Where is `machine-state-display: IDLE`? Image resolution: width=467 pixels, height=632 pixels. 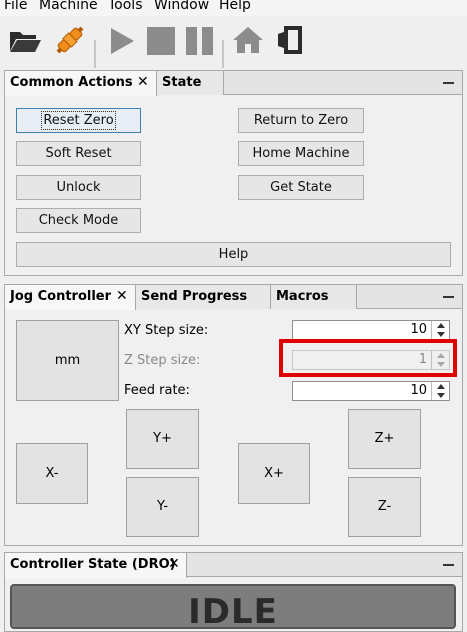 machine-state-display: IDLE is located at coordinates (233, 608).